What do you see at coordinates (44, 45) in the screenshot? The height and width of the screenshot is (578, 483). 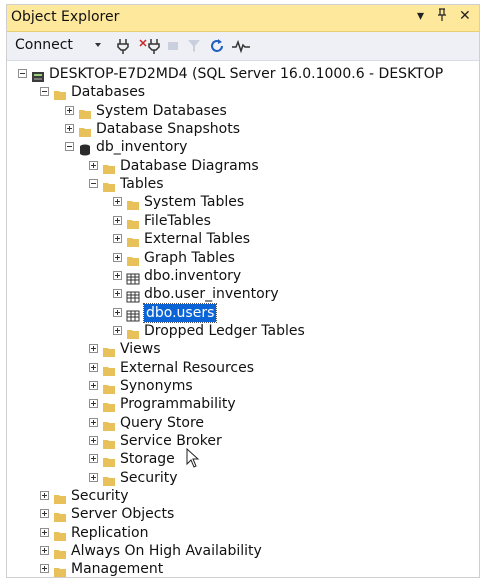 I see `connect-button: Connect` at bounding box center [44, 45].